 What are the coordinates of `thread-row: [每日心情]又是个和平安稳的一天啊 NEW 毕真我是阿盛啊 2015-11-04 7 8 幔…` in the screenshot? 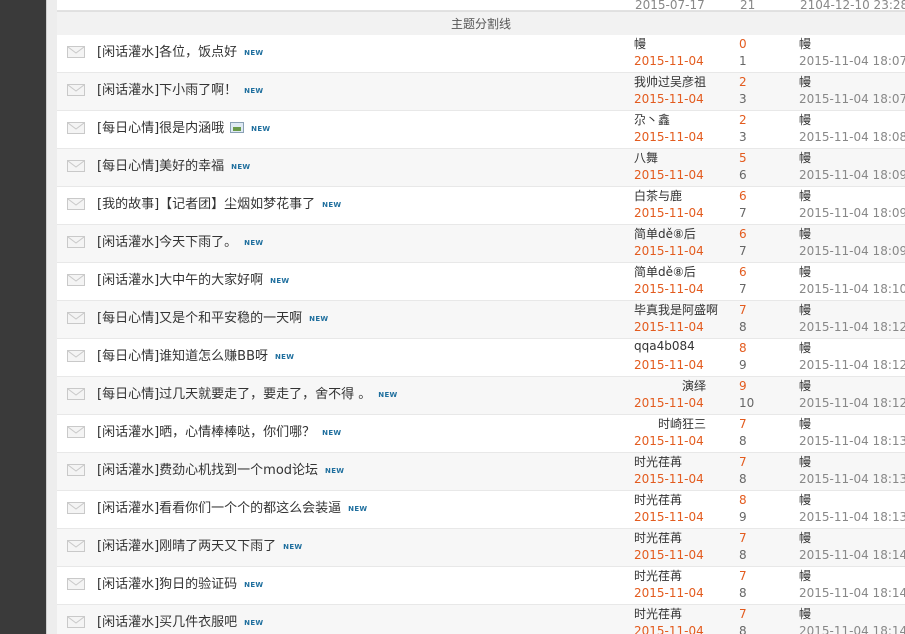 It's located at (481, 320).